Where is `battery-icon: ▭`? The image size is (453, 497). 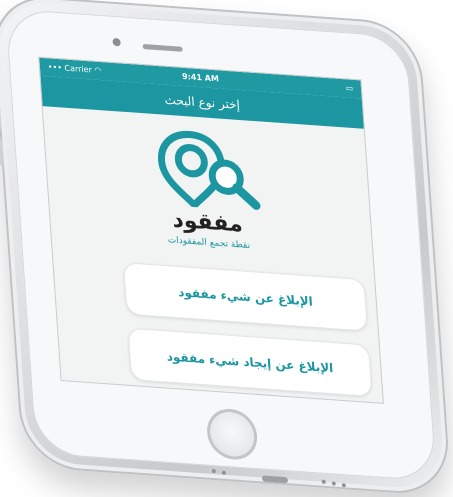 battery-icon: ▭ is located at coordinates (349, 88).